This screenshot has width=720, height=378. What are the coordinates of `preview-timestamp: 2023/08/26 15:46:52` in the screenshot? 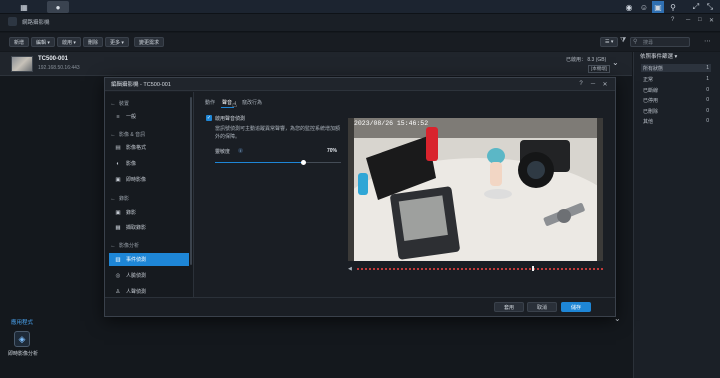 It's located at (391, 123).